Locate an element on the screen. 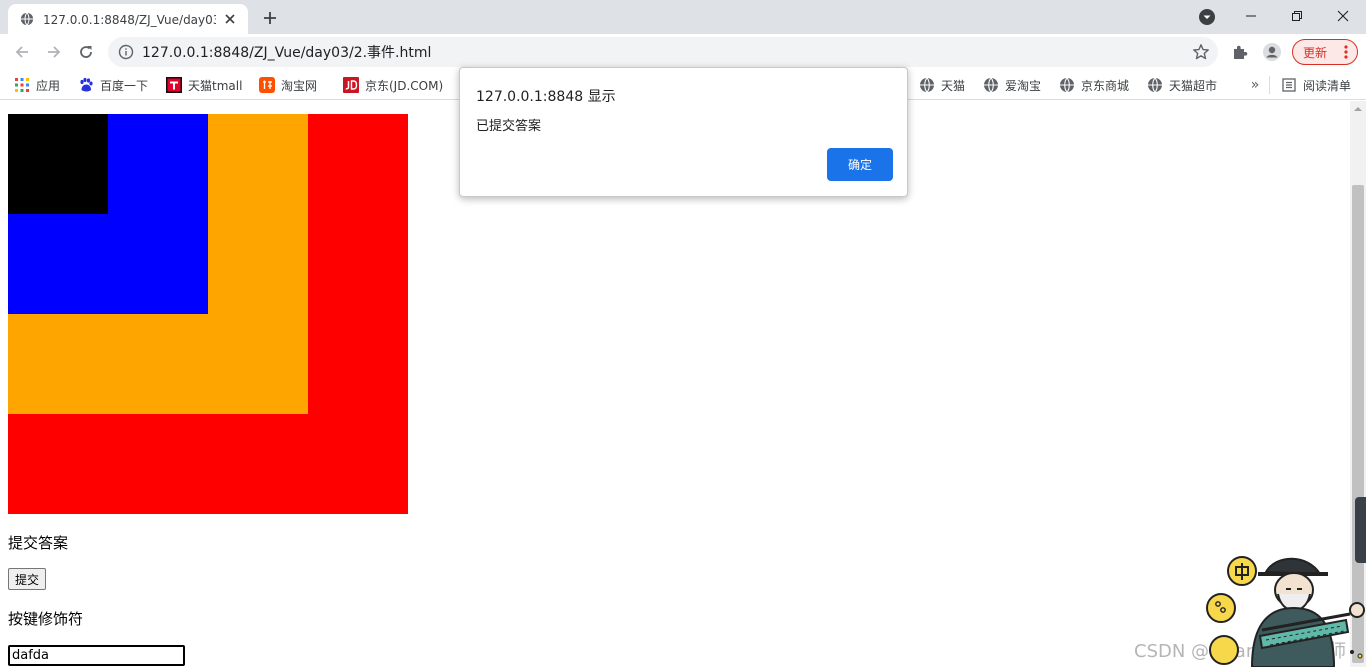  modifier-heading: 按键修饰符 is located at coordinates (46, 619).